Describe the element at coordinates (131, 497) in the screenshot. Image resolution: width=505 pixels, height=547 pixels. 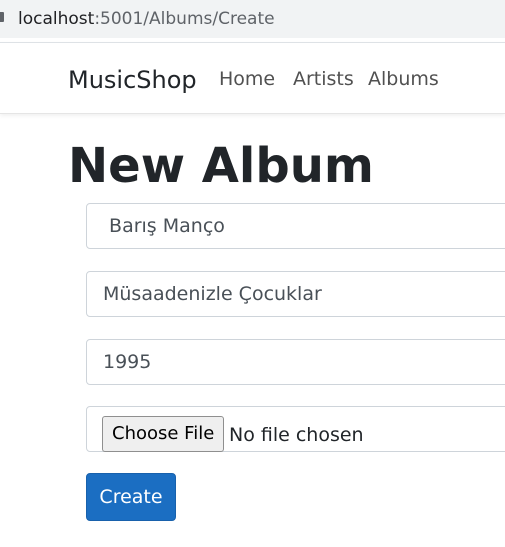
I see `create-button: Create` at that location.